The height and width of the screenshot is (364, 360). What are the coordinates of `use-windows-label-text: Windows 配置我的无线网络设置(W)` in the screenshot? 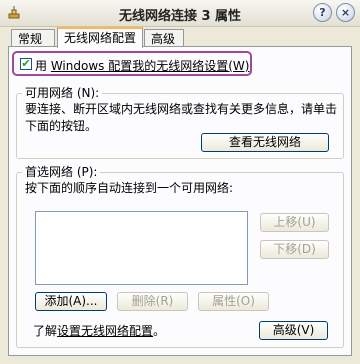 It's located at (150, 66).